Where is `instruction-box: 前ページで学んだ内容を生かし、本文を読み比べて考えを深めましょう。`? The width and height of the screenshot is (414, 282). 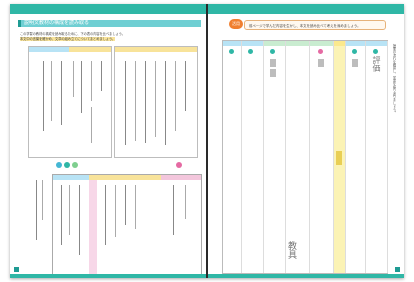 instruction-box: 前ページで学んだ内容を生かし、本文を読み比べて考えを深めましょう。 is located at coordinates (315, 25).